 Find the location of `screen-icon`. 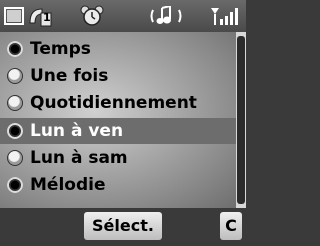

screen-icon is located at coordinates (14, 18).